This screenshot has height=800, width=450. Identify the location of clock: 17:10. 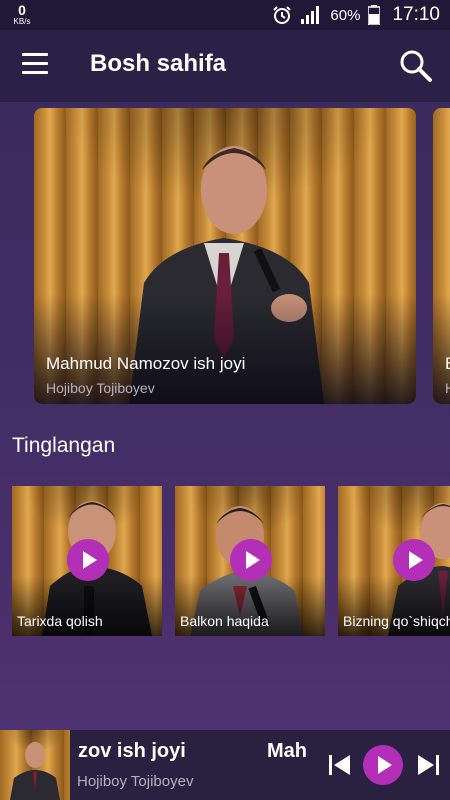
(416, 14).